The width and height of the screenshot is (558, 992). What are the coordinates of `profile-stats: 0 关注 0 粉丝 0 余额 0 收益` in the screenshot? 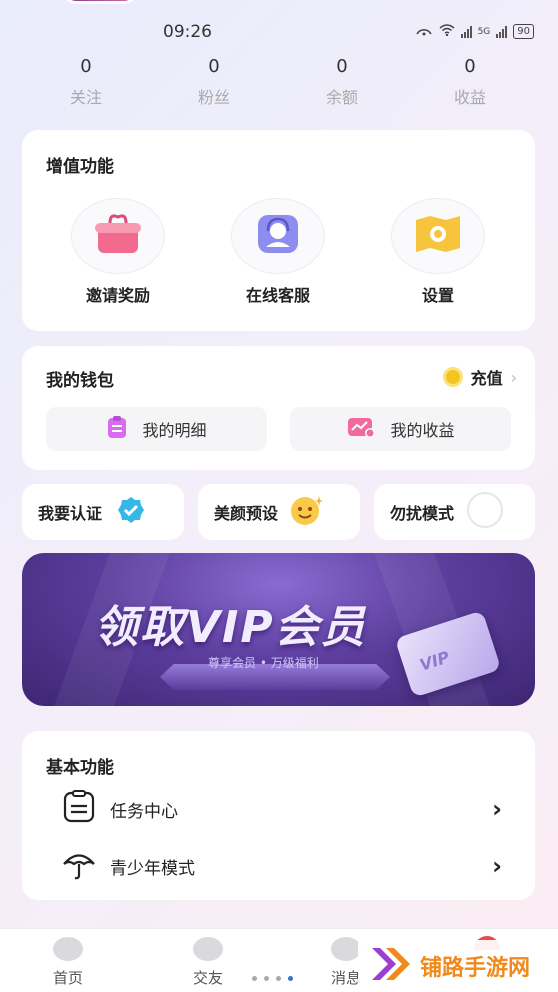 It's located at (279, 82).